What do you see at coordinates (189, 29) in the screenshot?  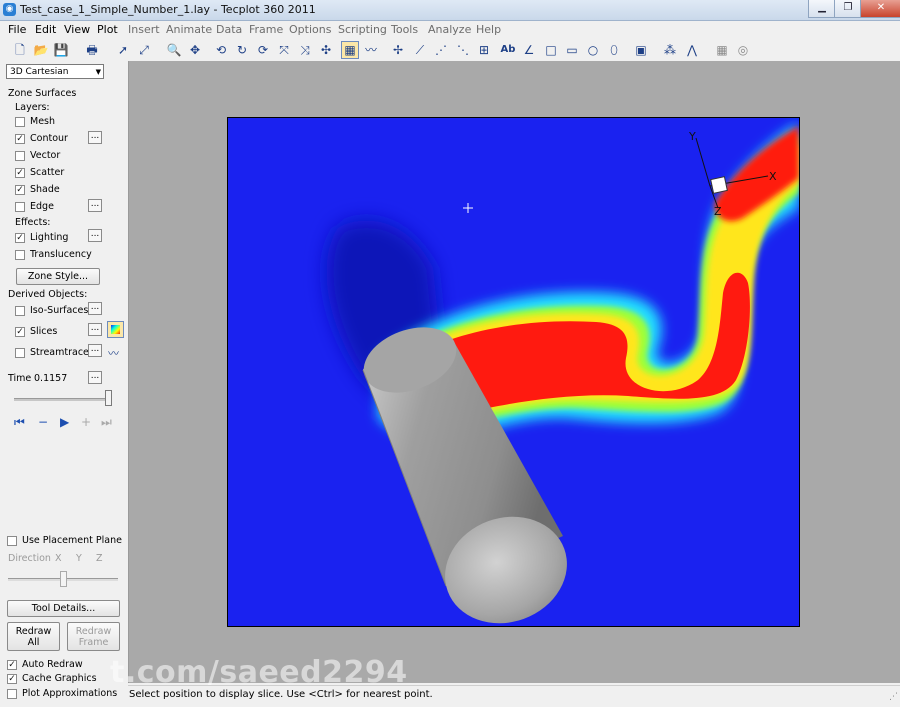 I see `menu-animate: Animate` at bounding box center [189, 29].